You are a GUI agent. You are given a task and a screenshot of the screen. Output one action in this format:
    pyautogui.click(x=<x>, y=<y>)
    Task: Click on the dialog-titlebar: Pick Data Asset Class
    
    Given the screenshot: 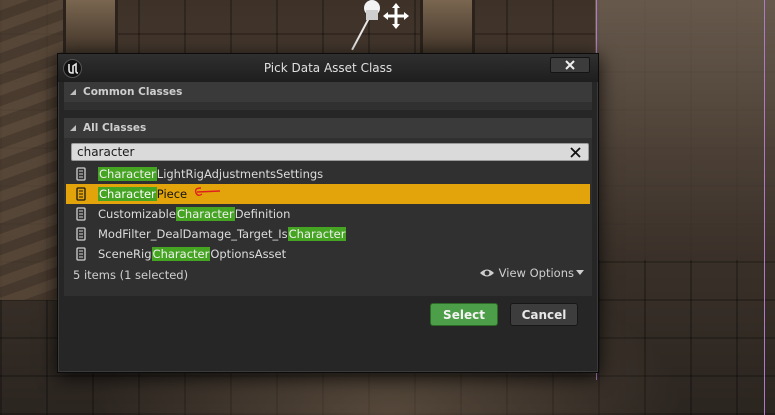 What is the action you would take?
    pyautogui.click(x=328, y=68)
    